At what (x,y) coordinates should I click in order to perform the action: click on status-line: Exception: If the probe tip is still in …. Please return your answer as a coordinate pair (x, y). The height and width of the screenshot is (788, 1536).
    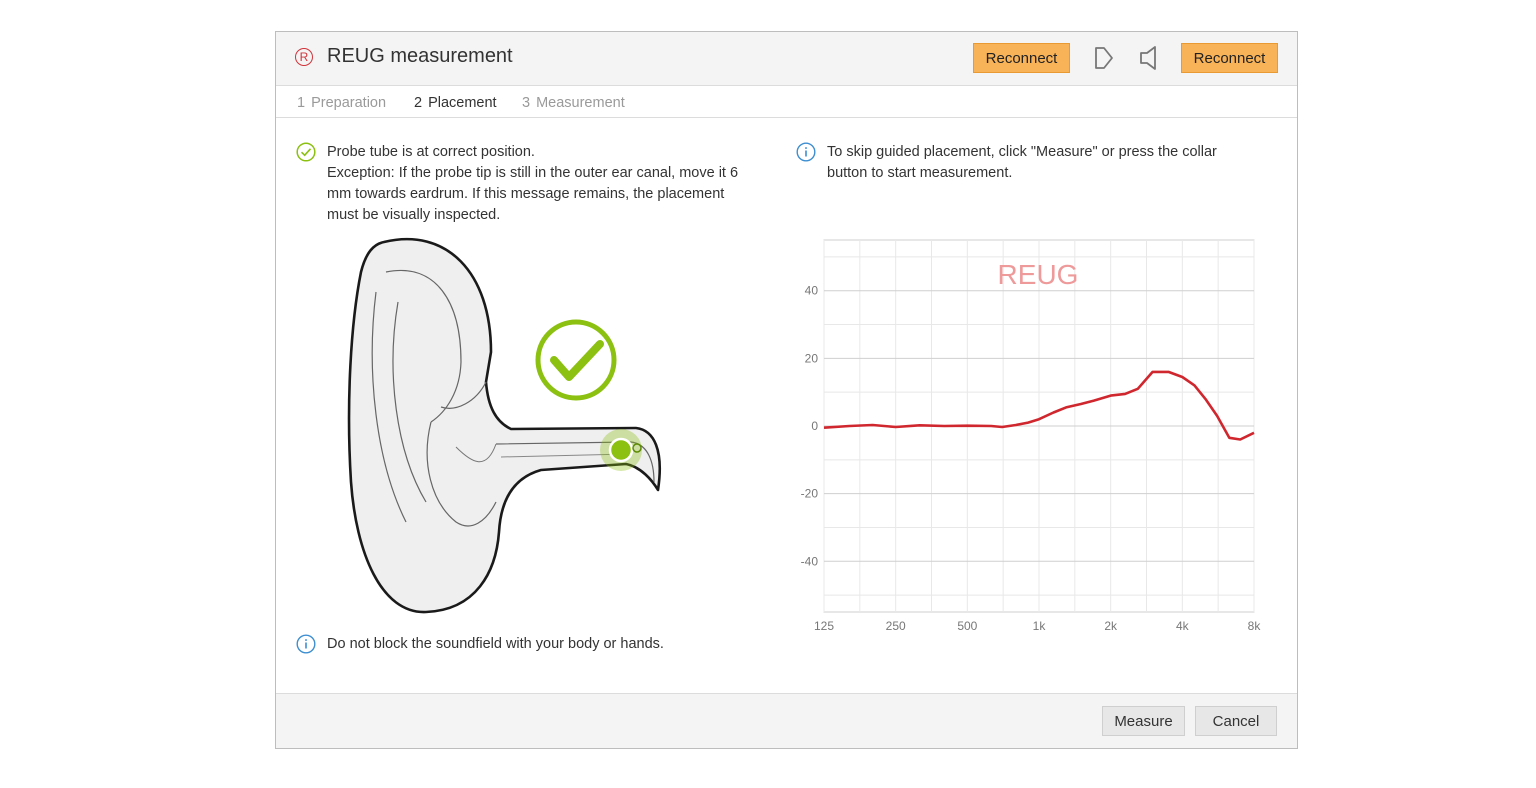
    Looking at the image, I should click on (533, 173).